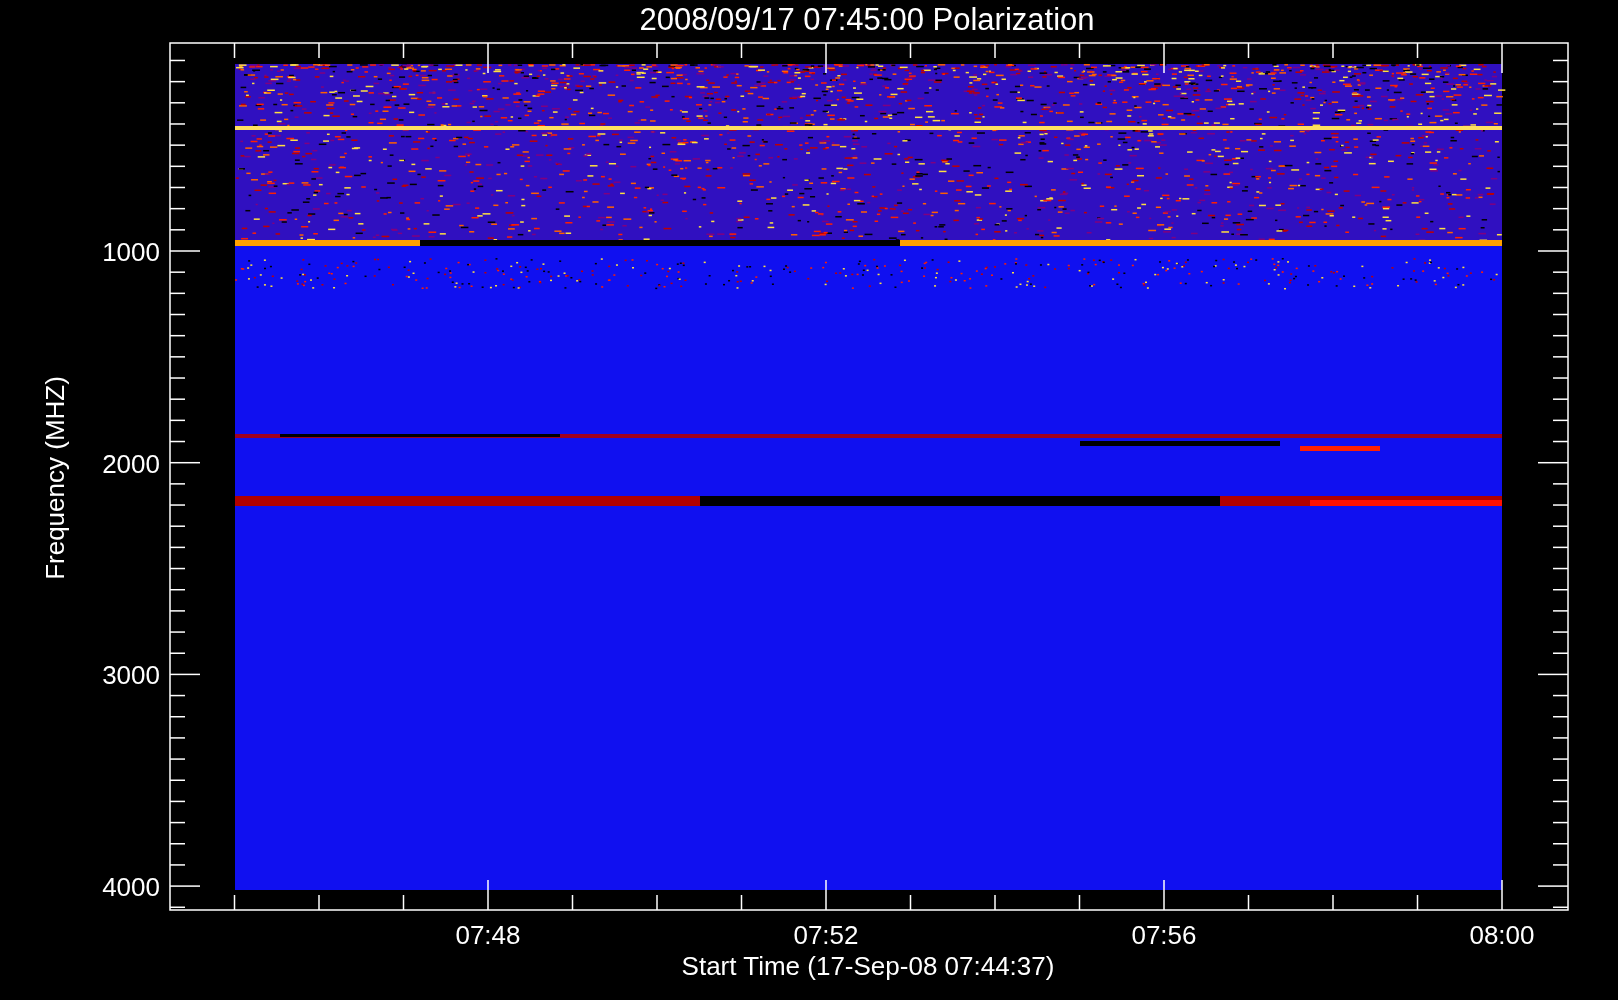 This screenshot has height=1000, width=1618. I want to click on x-tick-label: 07:48, so click(488, 935).